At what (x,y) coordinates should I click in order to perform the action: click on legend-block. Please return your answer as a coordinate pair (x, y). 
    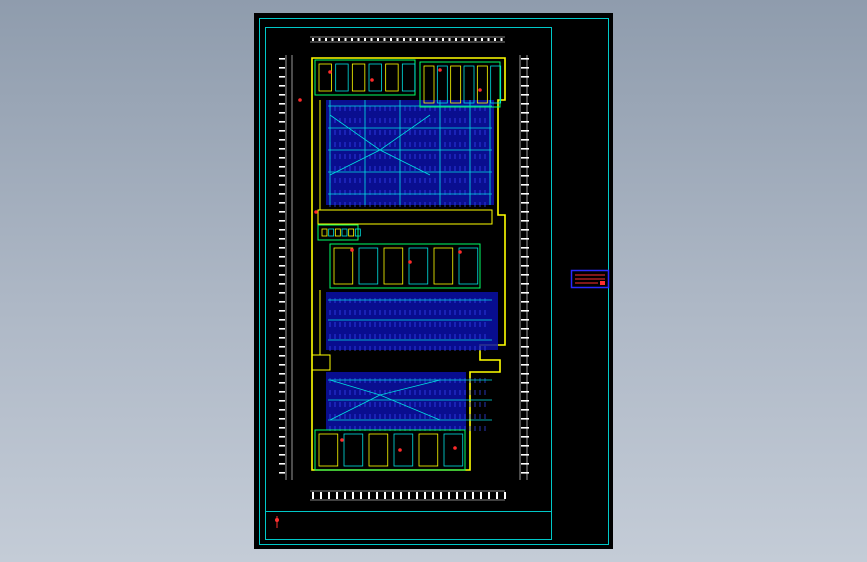
    Looking at the image, I should click on (590, 279).